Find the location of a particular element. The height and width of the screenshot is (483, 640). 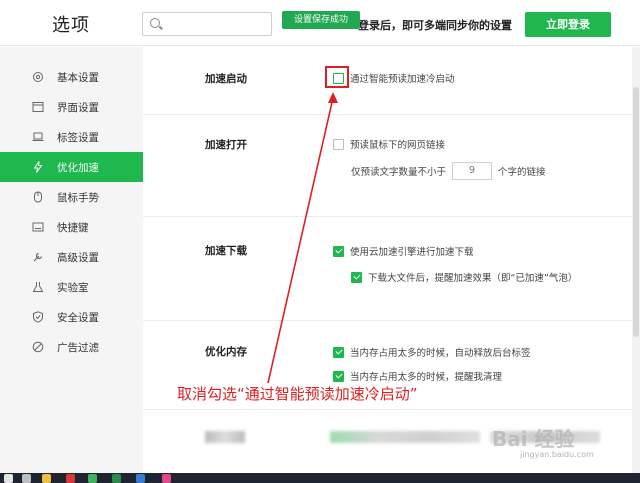

min-chars-input: 9 is located at coordinates (472, 171).